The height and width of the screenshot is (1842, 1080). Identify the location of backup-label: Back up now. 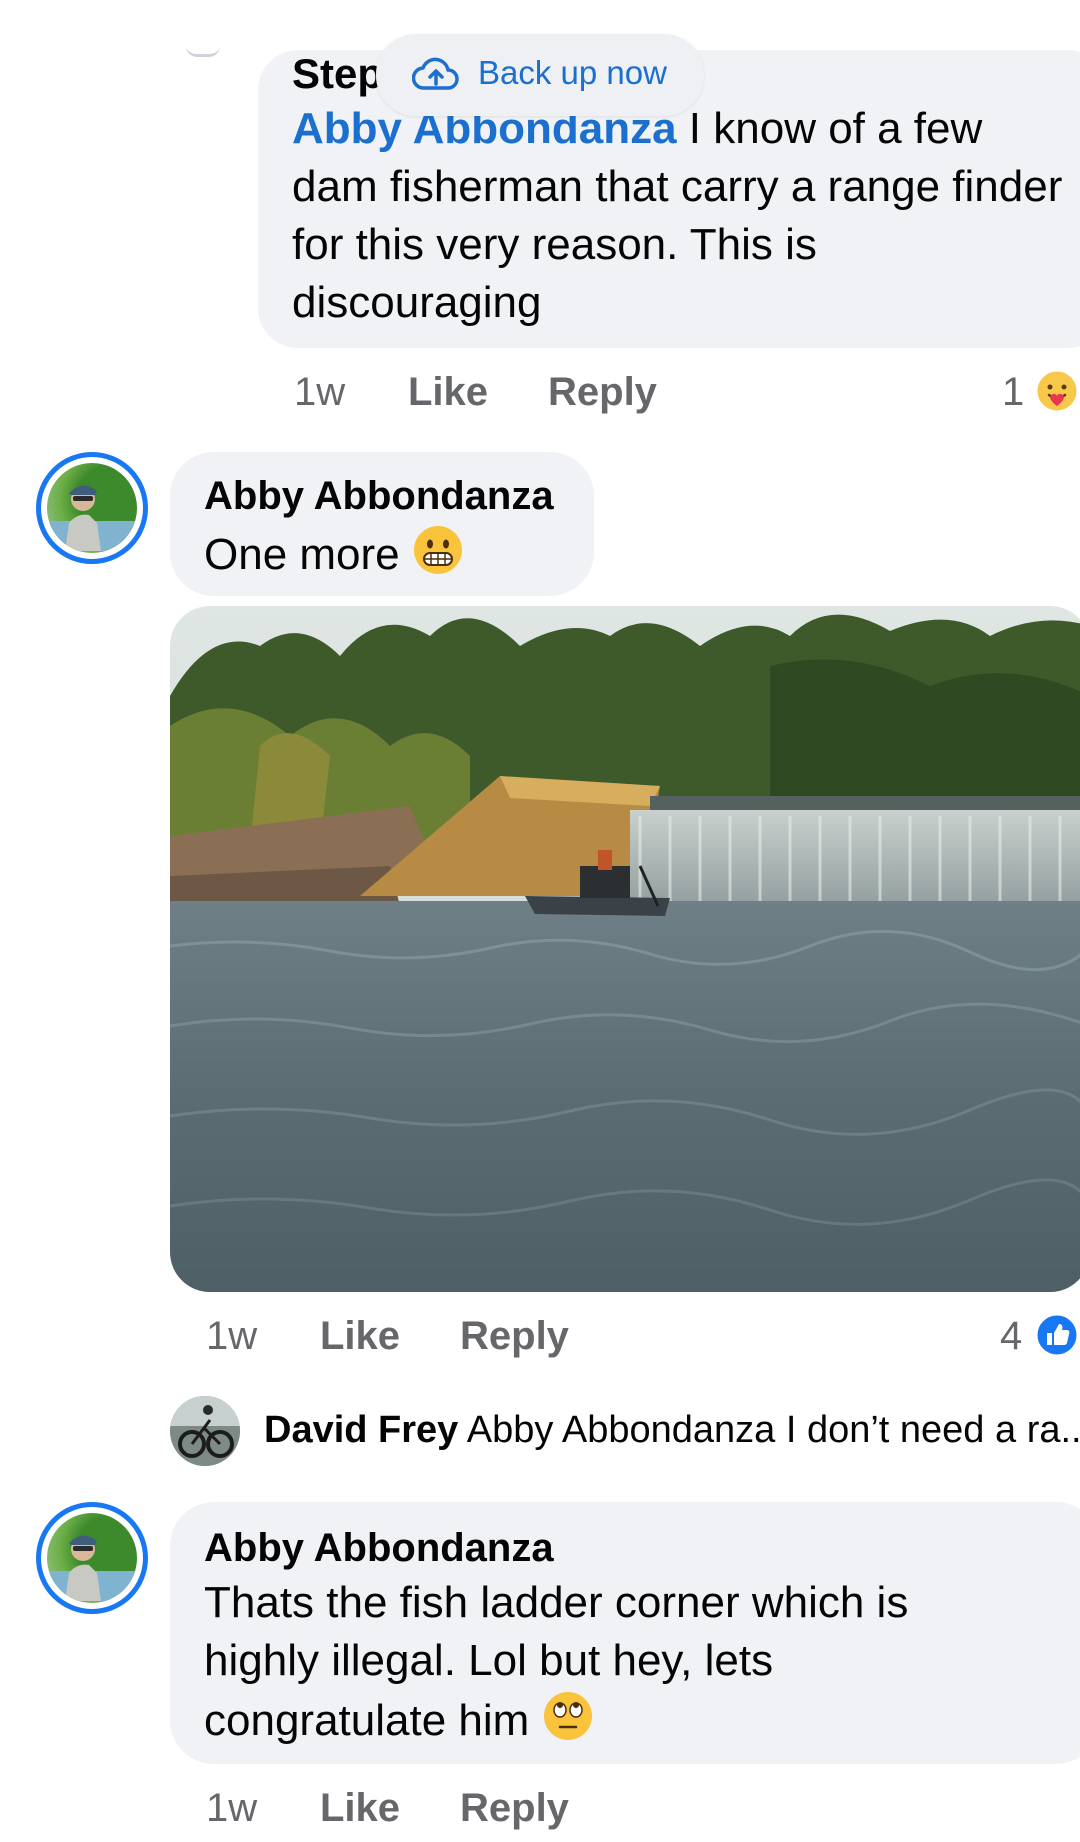
(572, 72).